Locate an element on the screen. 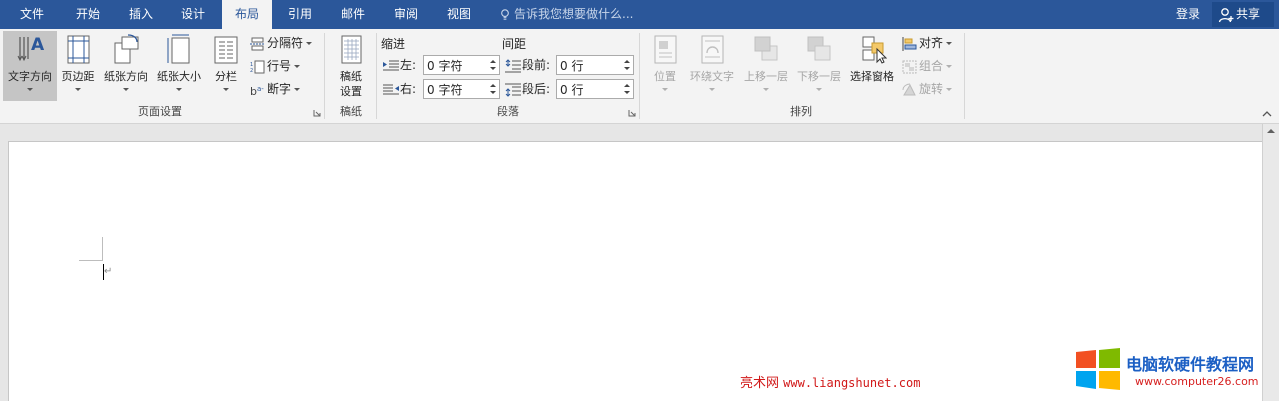 This screenshot has width=1279, height=401. position-label: 位置 is located at coordinates (665, 76).